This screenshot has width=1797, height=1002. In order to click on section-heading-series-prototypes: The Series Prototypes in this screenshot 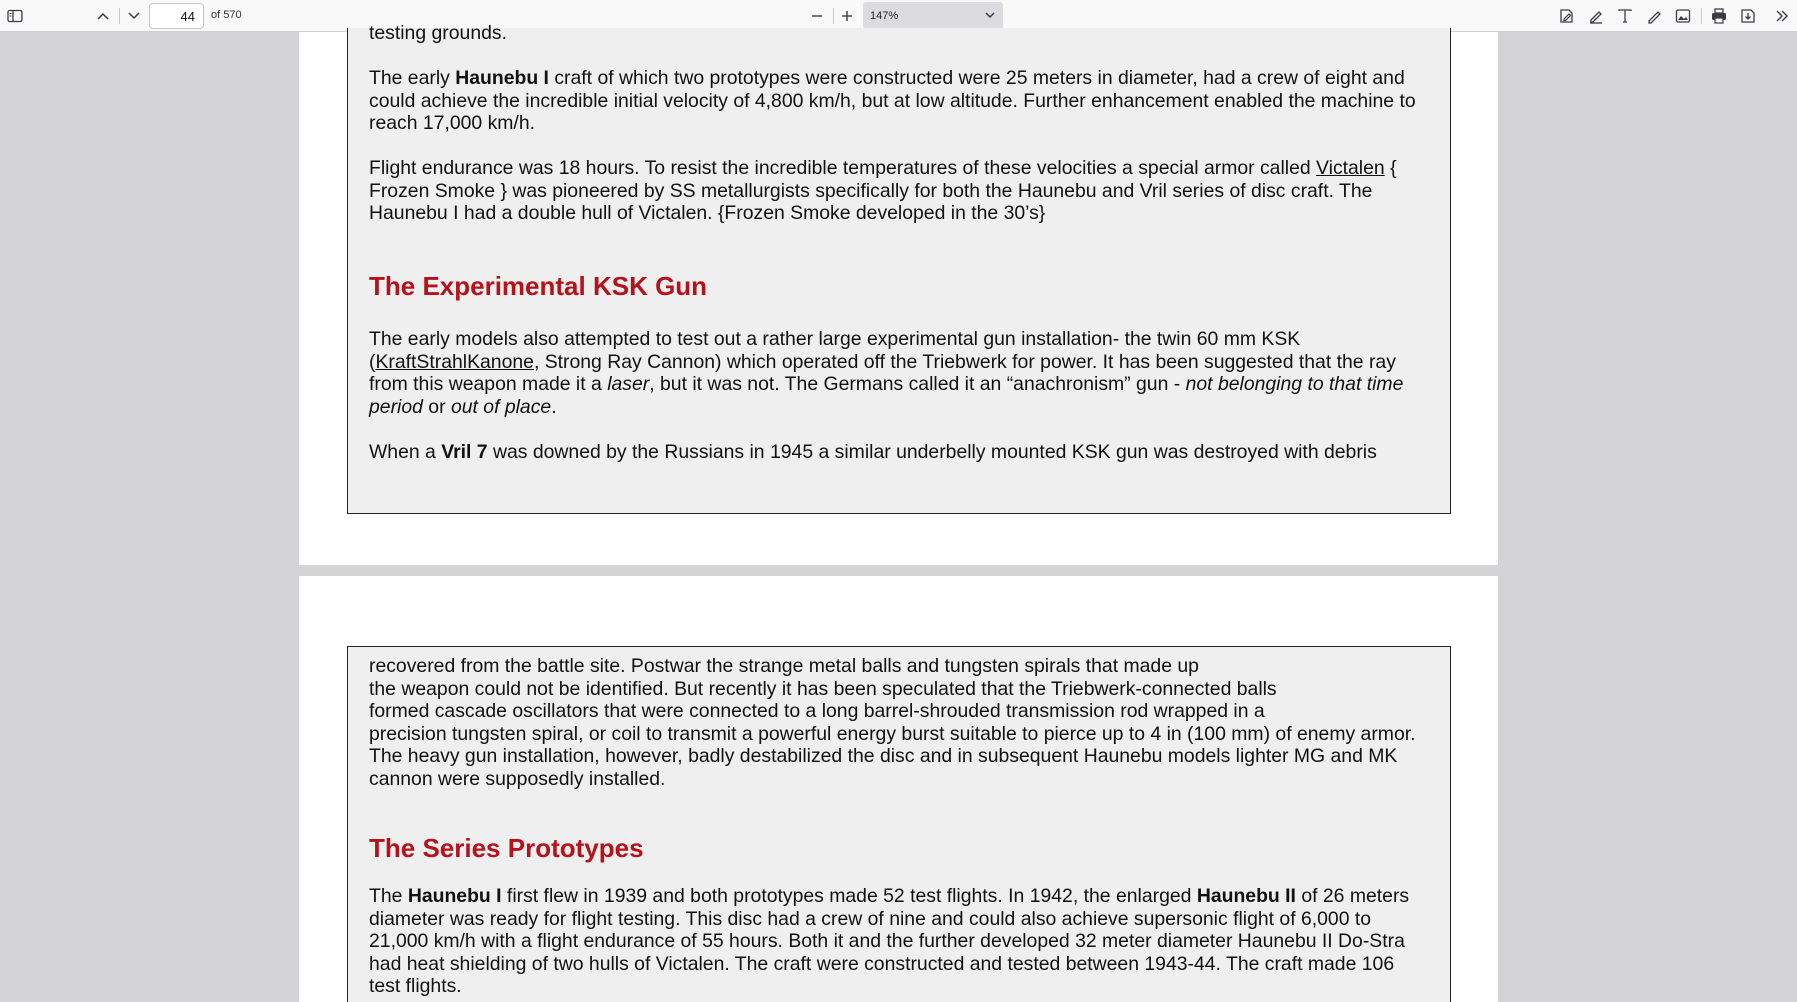, I will do `click(506, 848)`.